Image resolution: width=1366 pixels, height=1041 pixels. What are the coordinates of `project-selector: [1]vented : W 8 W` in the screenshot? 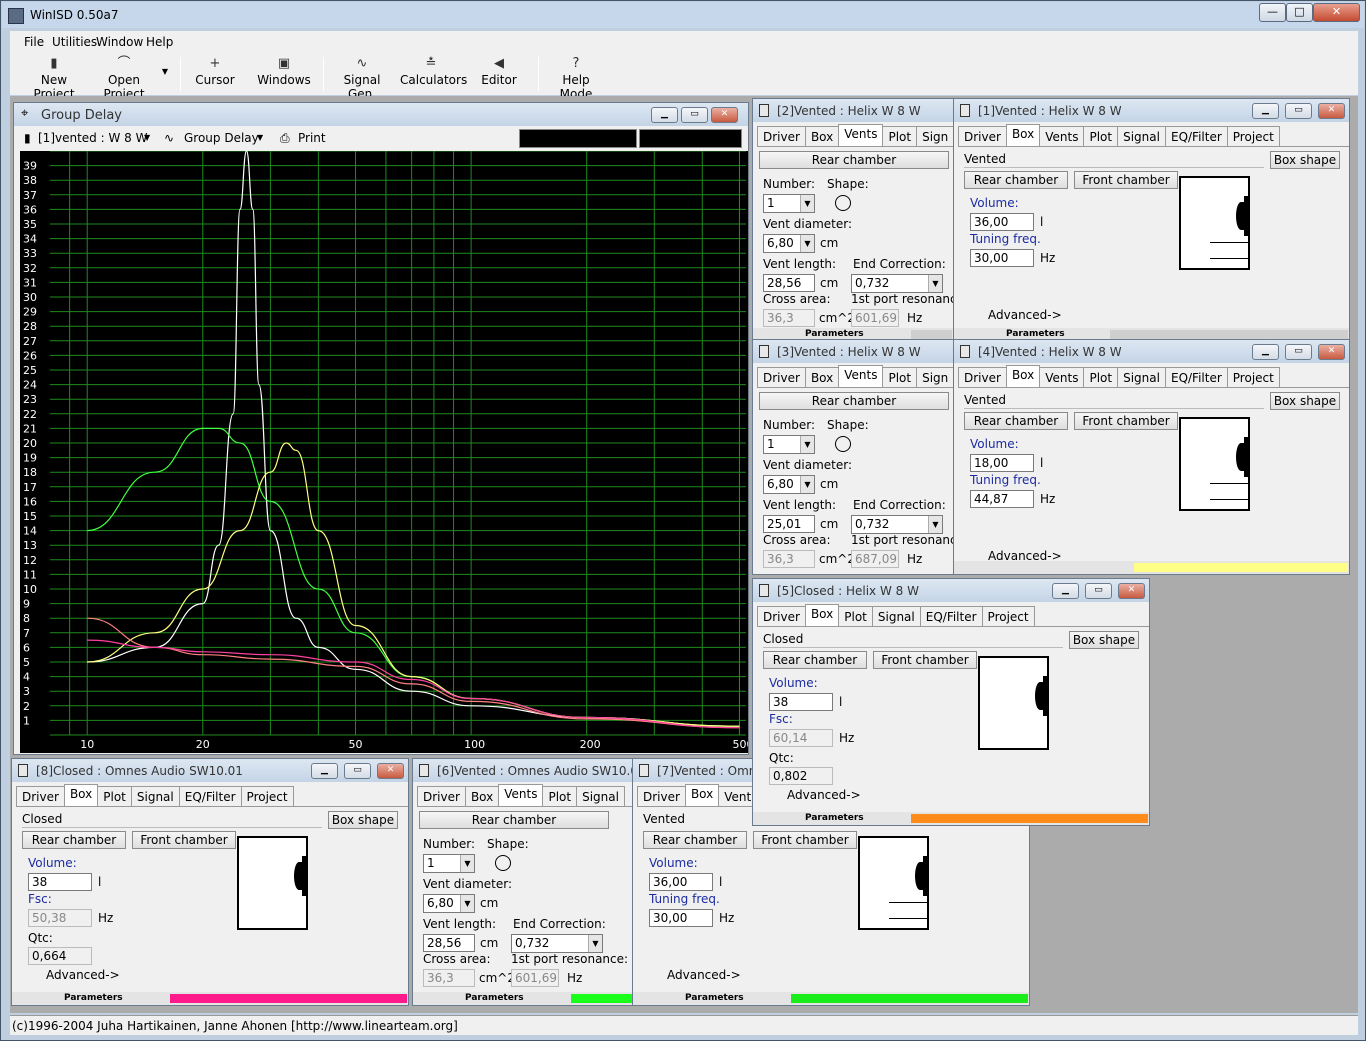 It's located at (92, 138).